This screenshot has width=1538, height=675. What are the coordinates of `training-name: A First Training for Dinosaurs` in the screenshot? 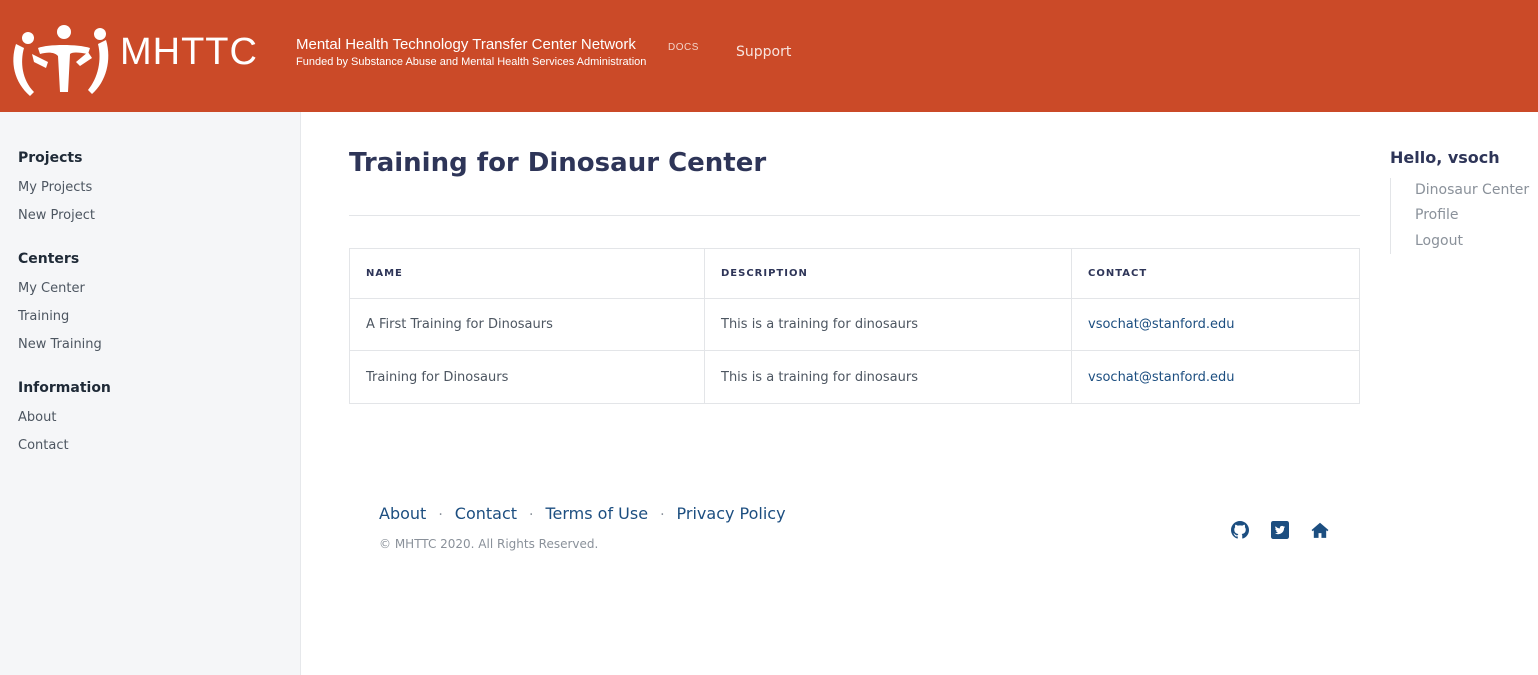 It's located at (527, 324).